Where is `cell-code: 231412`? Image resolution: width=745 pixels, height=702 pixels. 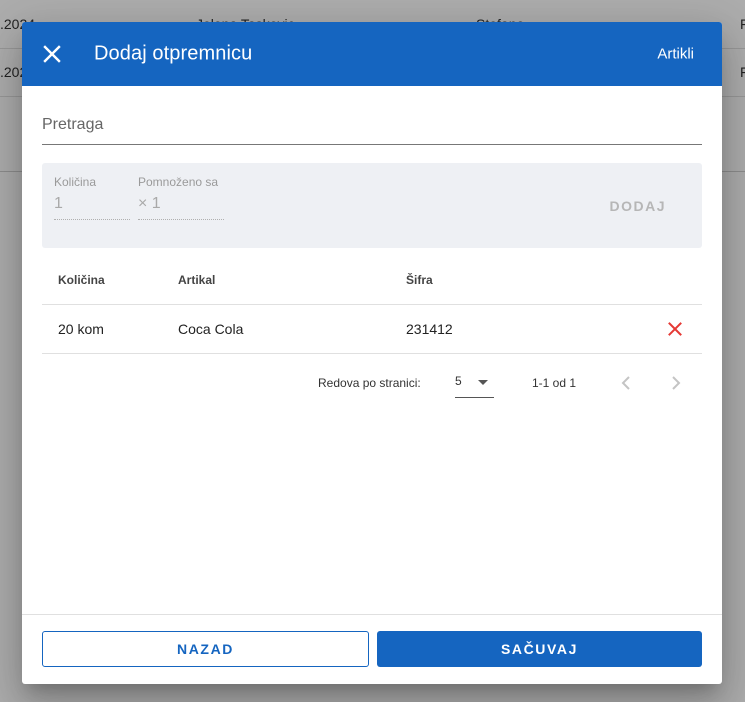 cell-code: 231412 is located at coordinates (429, 329).